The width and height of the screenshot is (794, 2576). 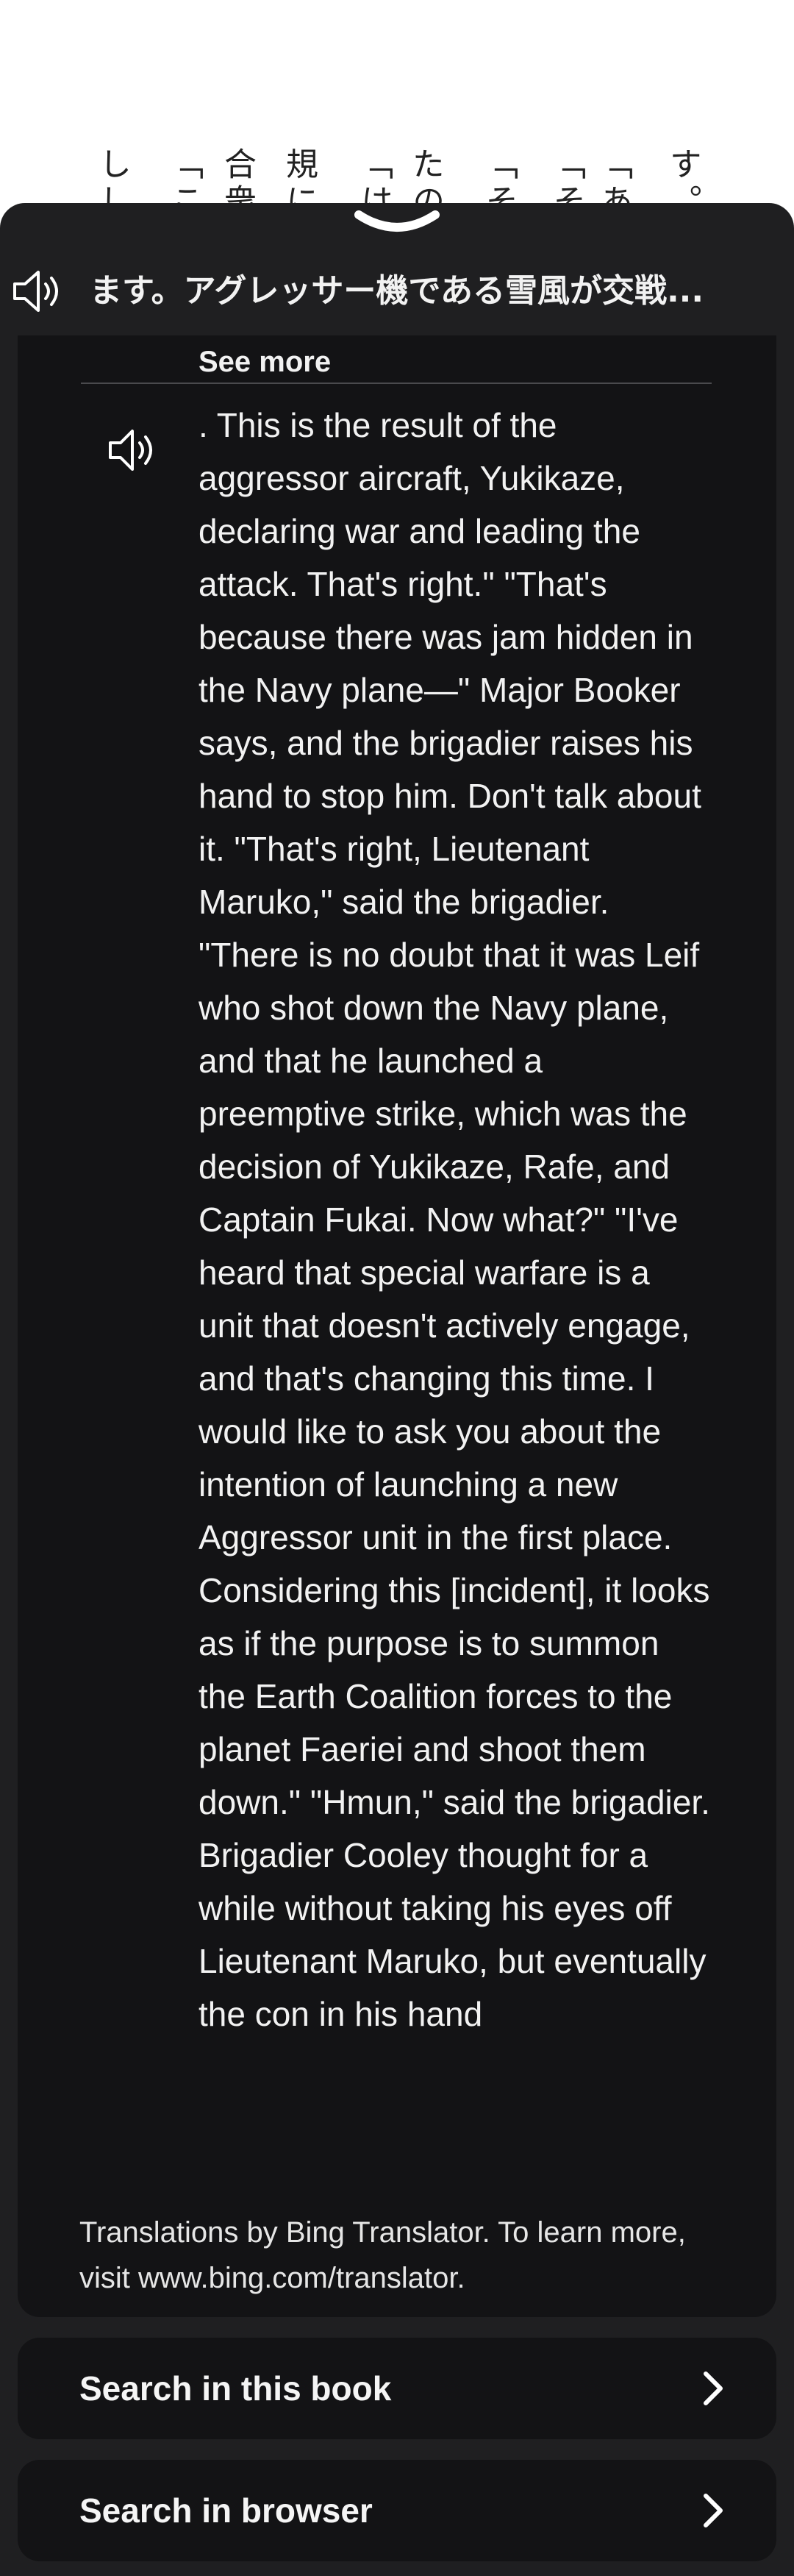 What do you see at coordinates (397, 222) in the screenshot?
I see `chevron-down-icon` at bounding box center [397, 222].